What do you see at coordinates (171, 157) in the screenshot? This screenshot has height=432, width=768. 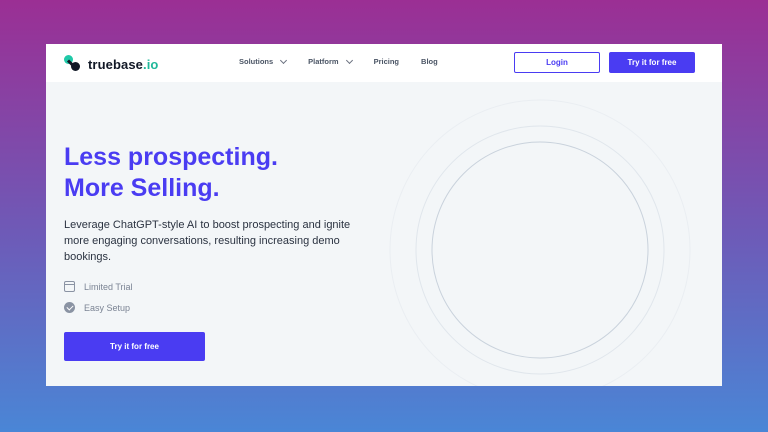 I see `hero-title-line1: Less prospecting.` at bounding box center [171, 157].